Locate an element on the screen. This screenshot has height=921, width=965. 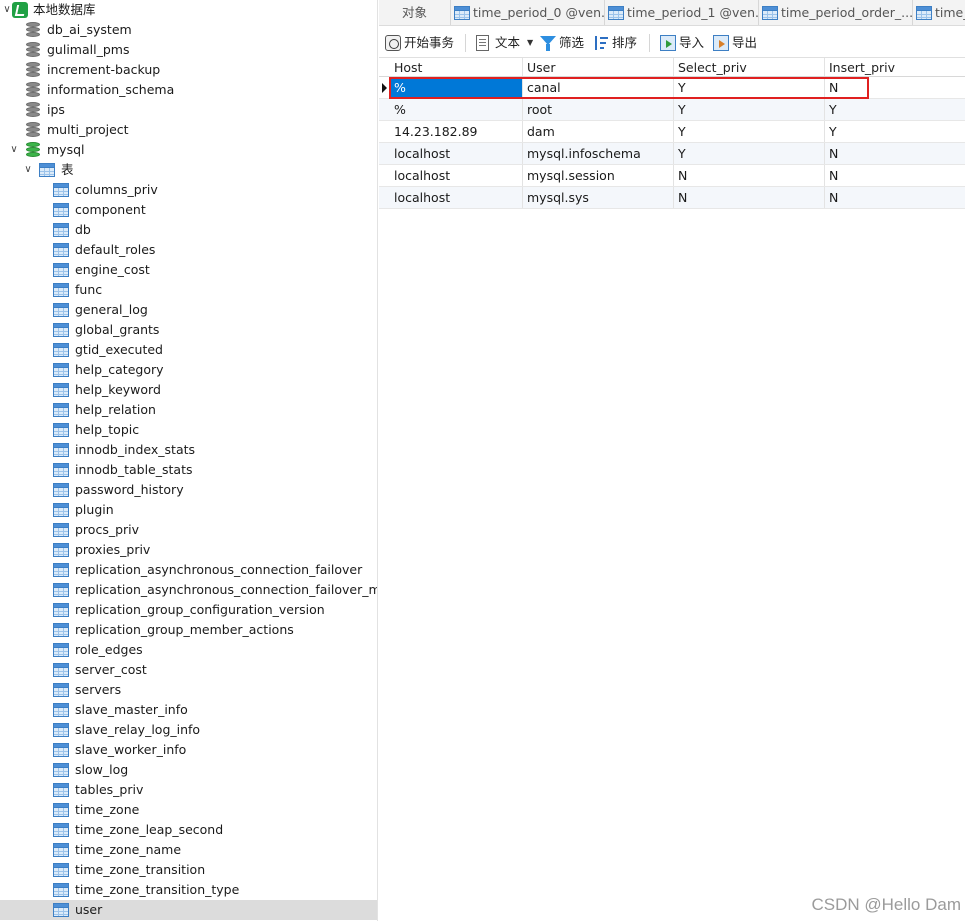
tree-table-item: role_edges is located at coordinates (188, 650).